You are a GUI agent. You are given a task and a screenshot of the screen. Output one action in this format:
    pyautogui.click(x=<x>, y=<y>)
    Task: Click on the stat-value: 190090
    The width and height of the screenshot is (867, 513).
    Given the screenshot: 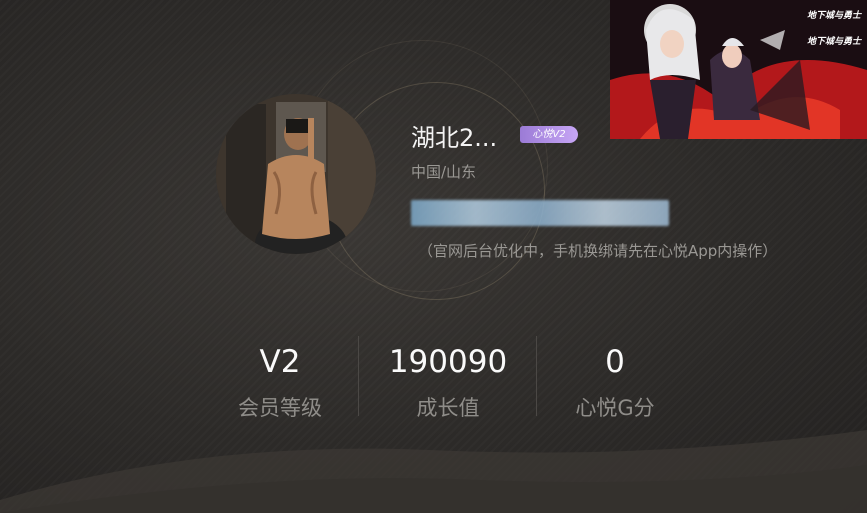 What is the action you would take?
    pyautogui.click(x=448, y=362)
    